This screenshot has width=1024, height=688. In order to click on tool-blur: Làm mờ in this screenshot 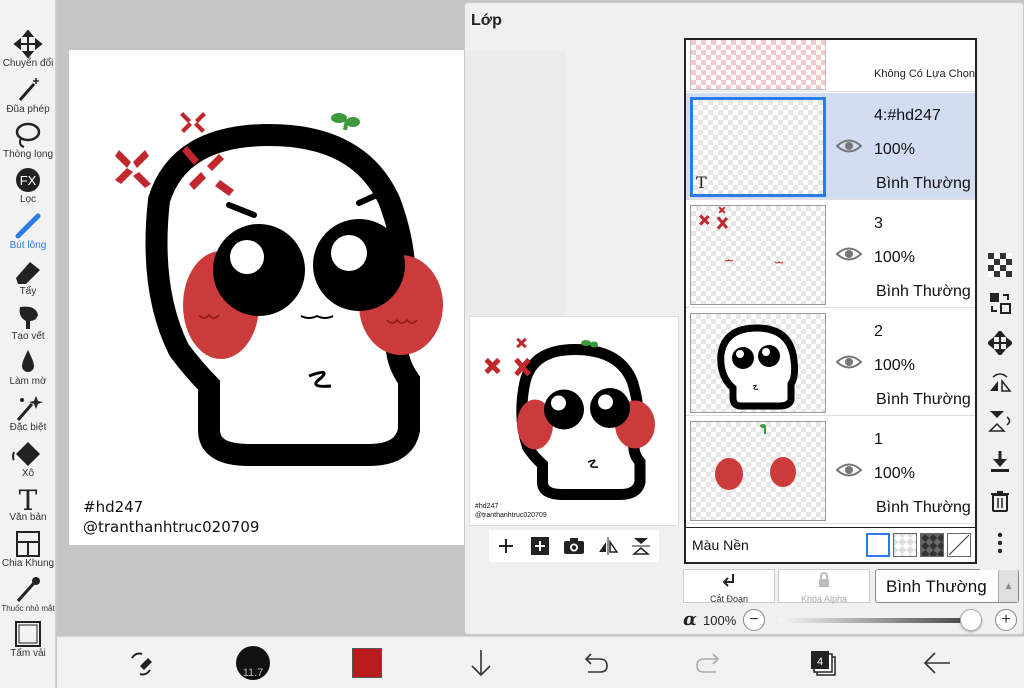, I will do `click(28, 368)`.